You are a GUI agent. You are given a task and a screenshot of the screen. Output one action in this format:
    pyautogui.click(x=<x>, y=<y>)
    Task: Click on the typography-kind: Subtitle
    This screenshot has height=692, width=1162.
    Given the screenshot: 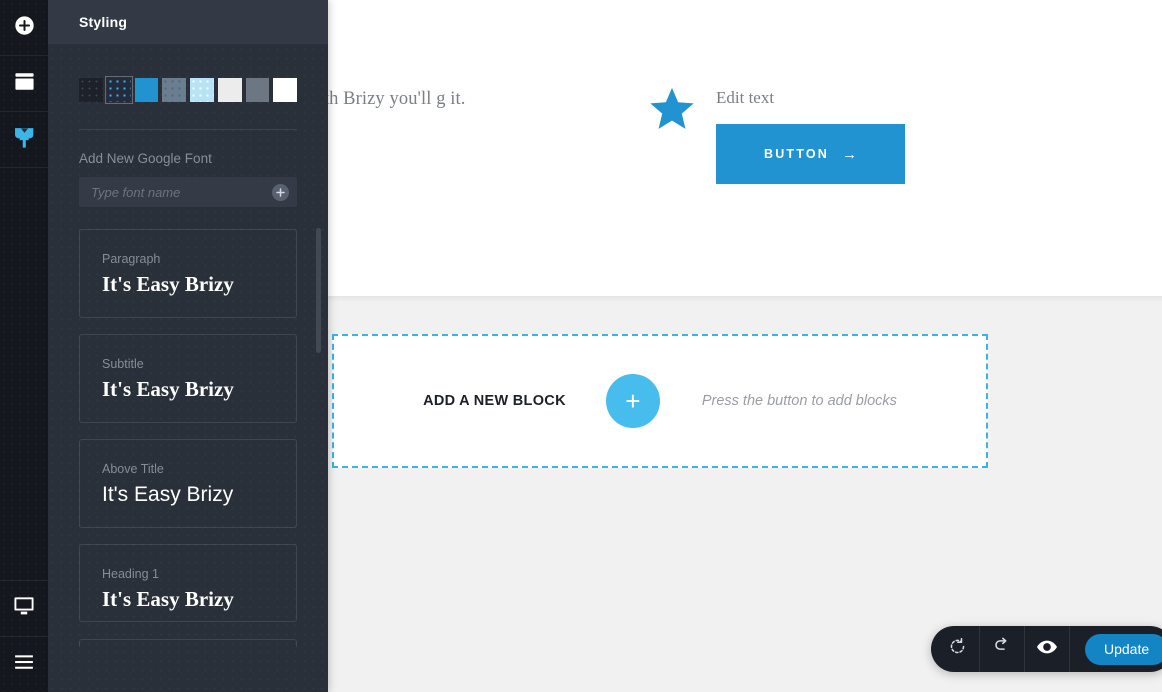 What is the action you would take?
    pyautogui.click(x=123, y=364)
    